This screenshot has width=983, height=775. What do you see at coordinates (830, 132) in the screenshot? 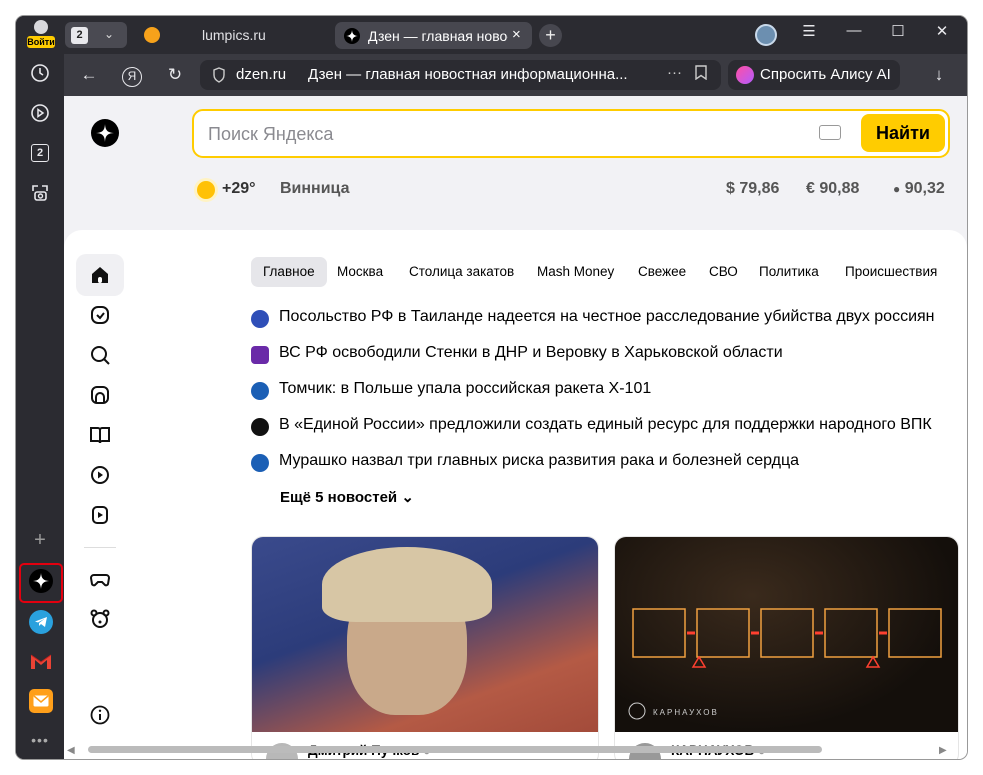
I see `keyboard-icon` at bounding box center [830, 132].